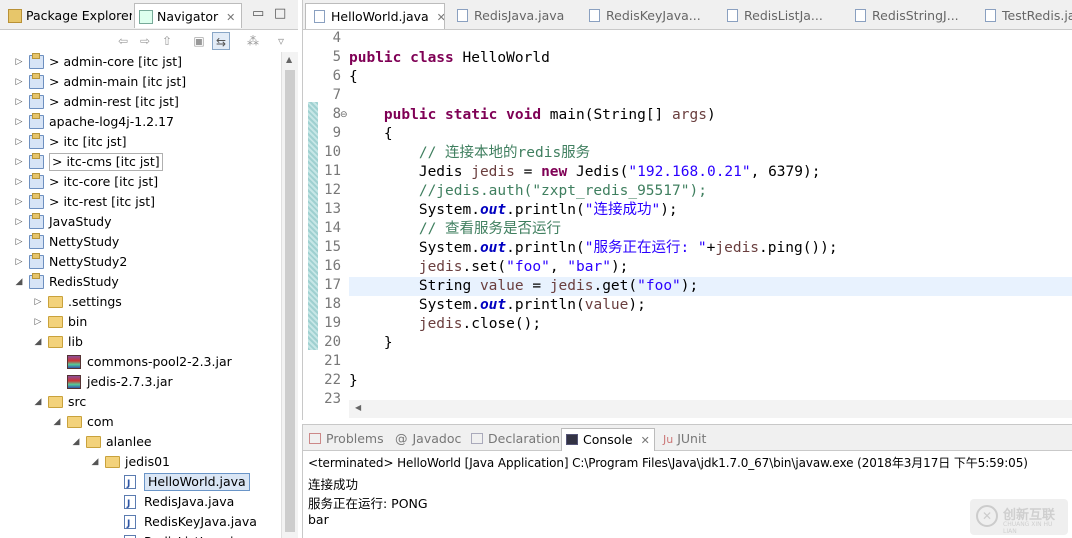 Image resolution: width=1072 pixels, height=538 pixels. What do you see at coordinates (68, 15) in the screenshot?
I see `tab-package-explorer: Package Explorer` at bounding box center [68, 15].